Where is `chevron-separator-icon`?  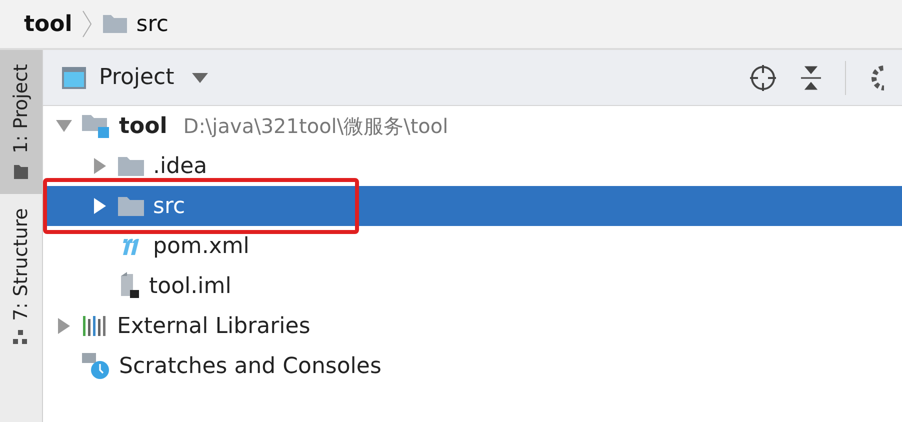 chevron-separator-icon is located at coordinates (87, 24).